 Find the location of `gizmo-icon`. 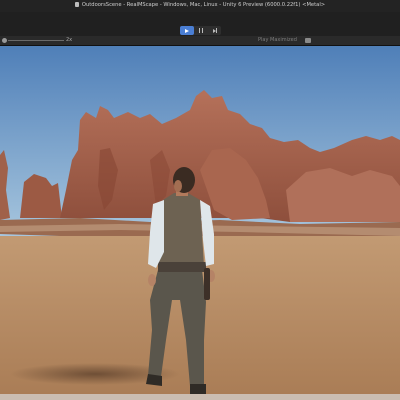

gizmo-icon is located at coordinates (308, 40).